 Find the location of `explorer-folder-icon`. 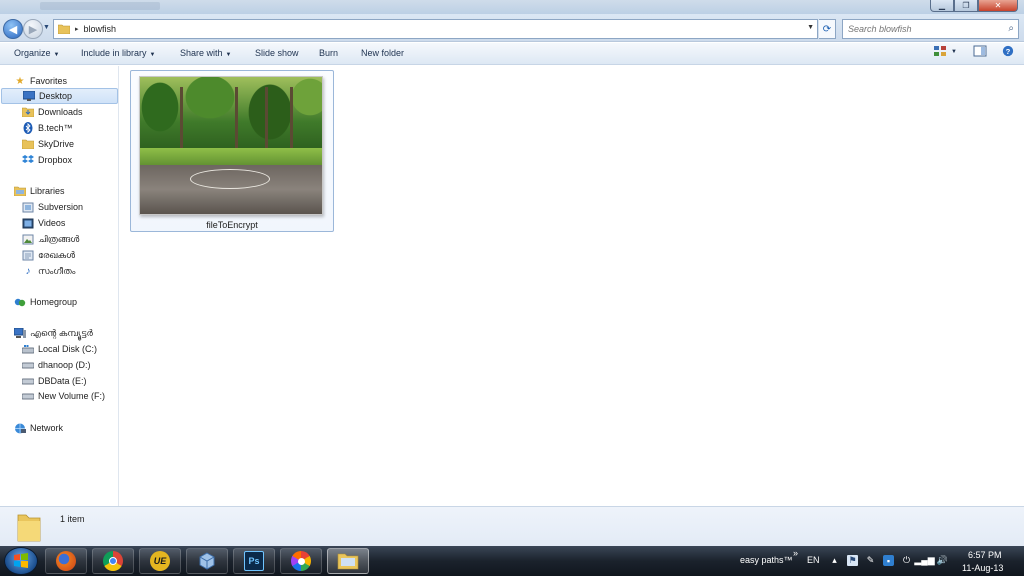

explorer-folder-icon is located at coordinates (348, 561).